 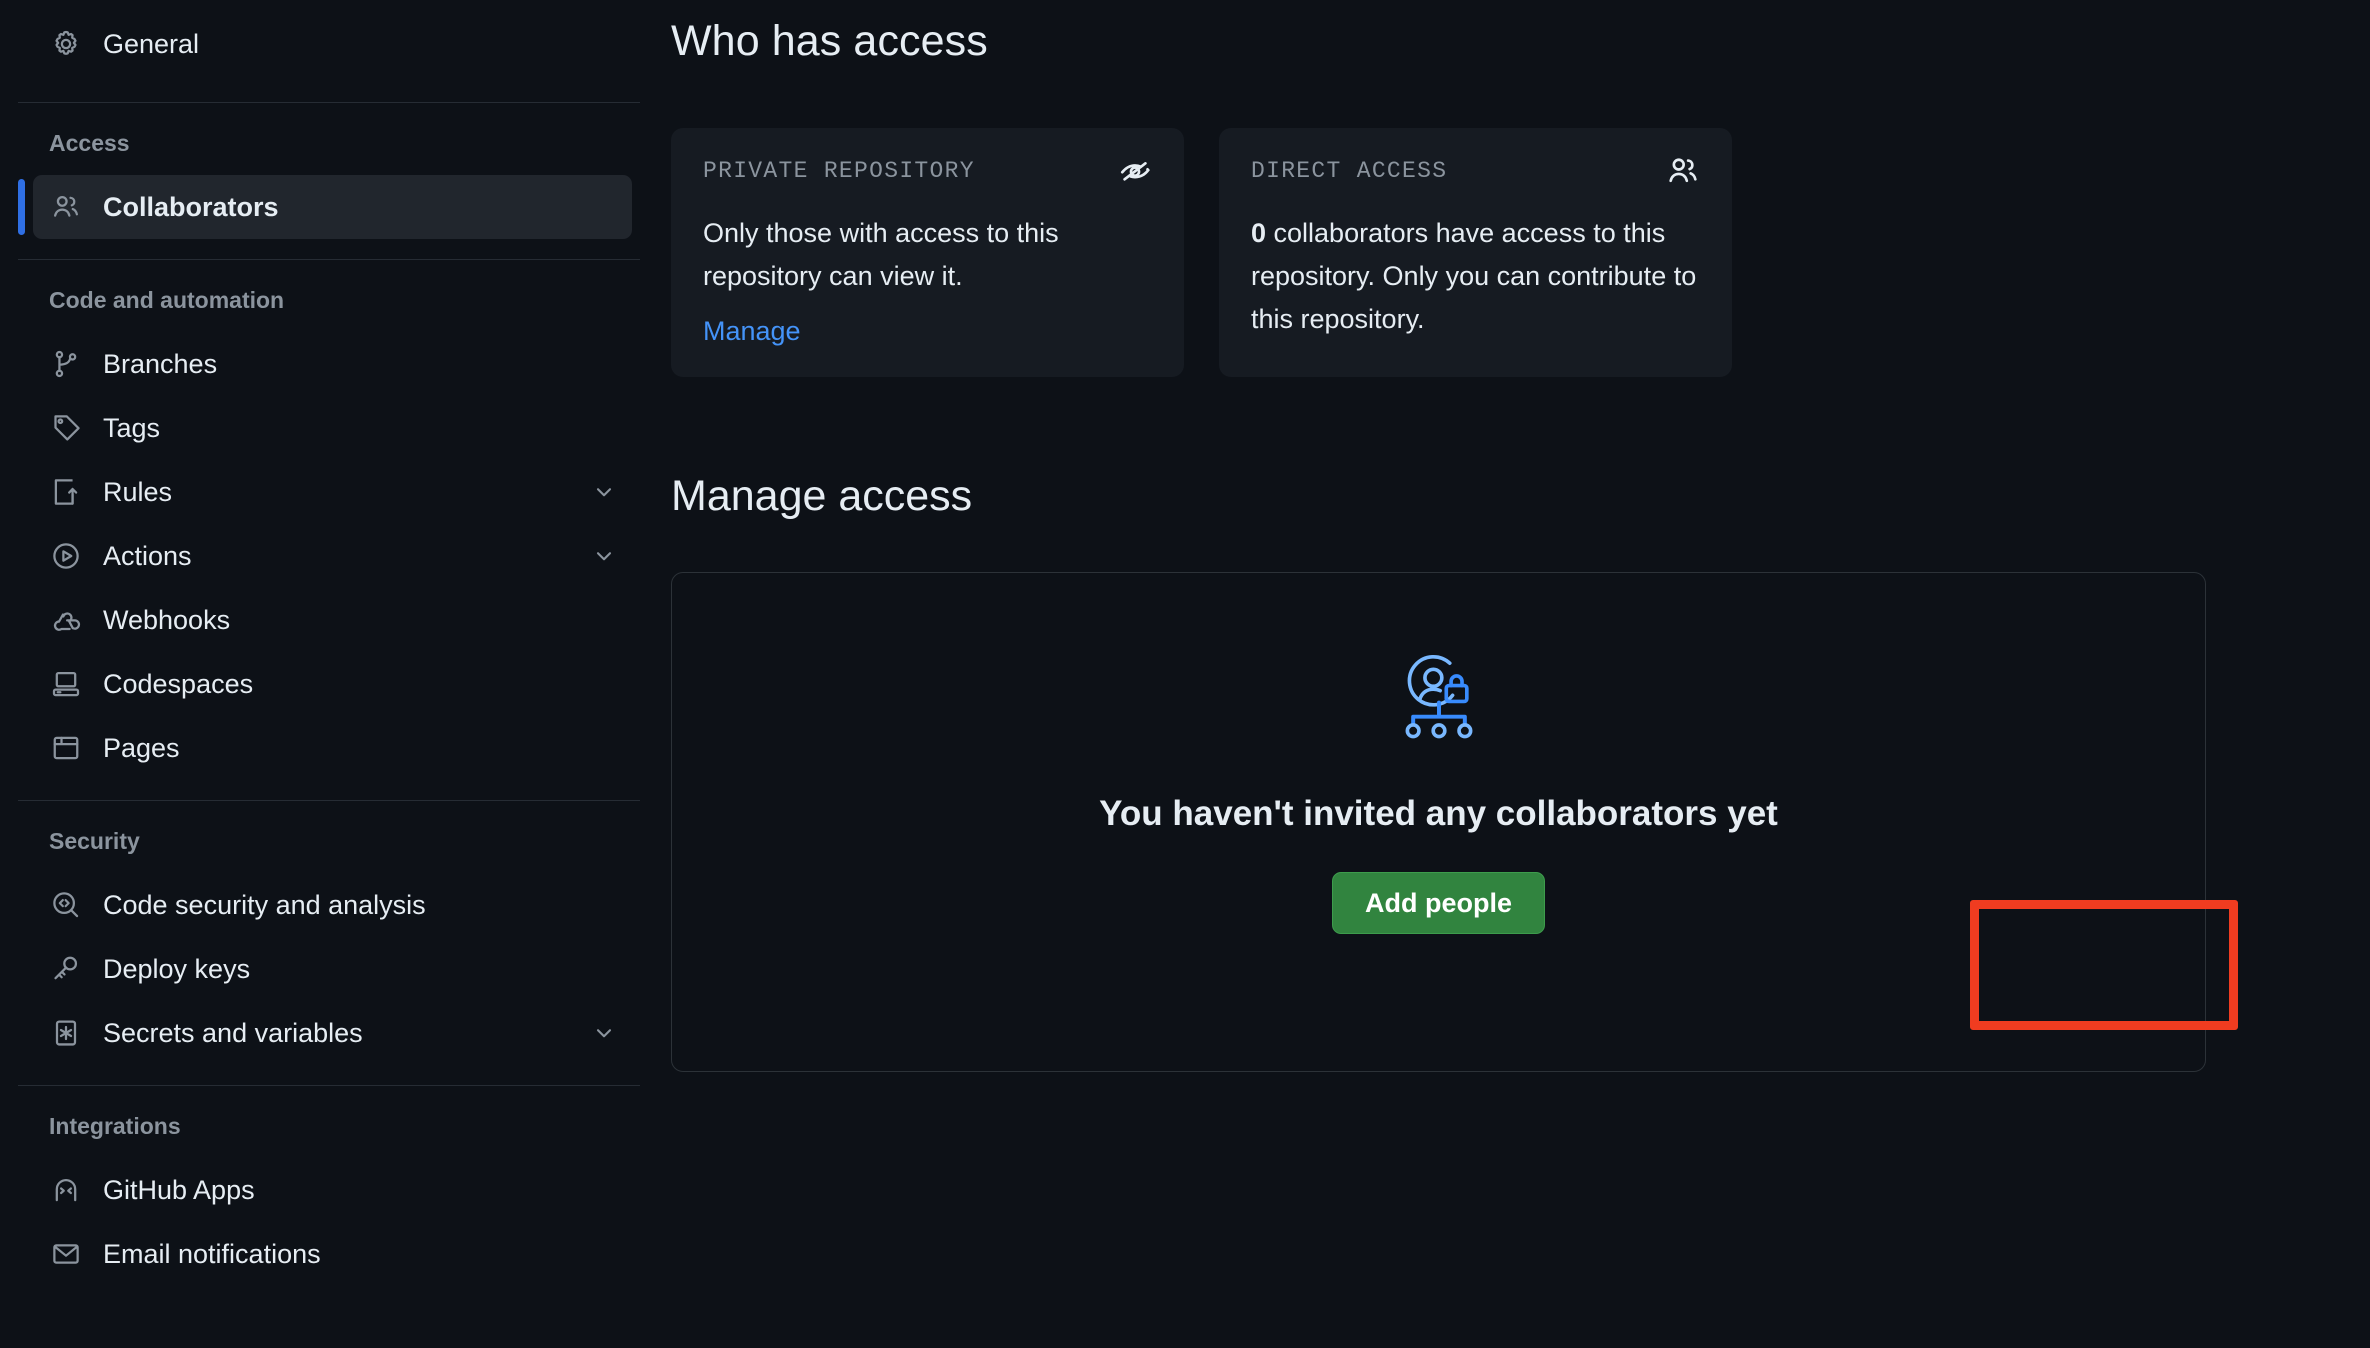 What do you see at coordinates (115, 1125) in the screenshot?
I see `sidebar-section-title-integrations: Integrations` at bounding box center [115, 1125].